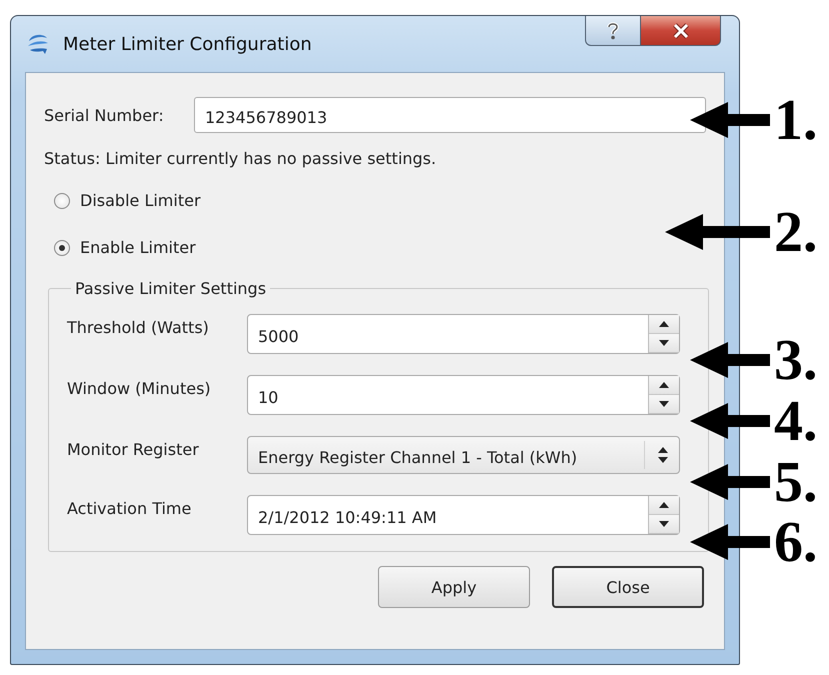  I want to click on help-icon, so click(613, 31).